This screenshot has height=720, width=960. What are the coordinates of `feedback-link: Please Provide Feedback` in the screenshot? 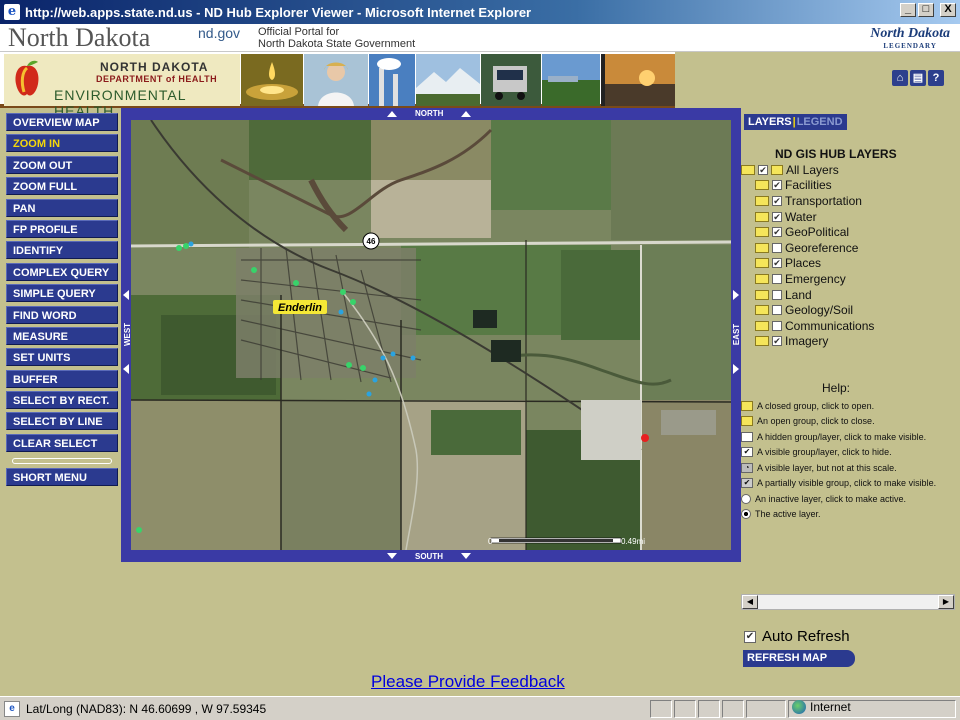 It's located at (468, 682).